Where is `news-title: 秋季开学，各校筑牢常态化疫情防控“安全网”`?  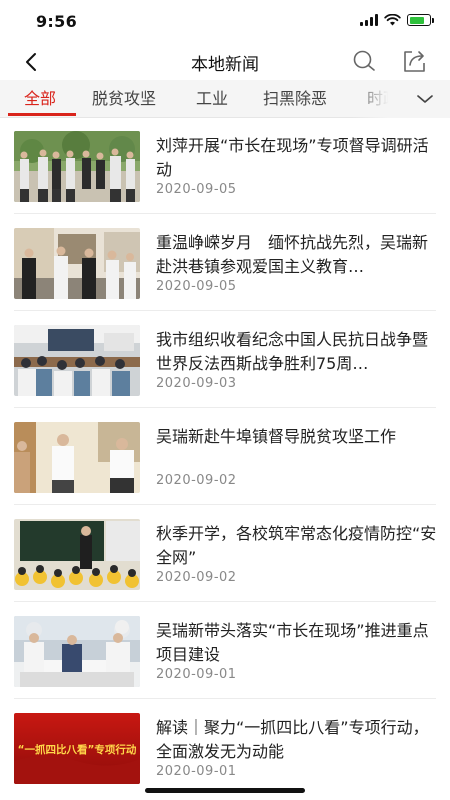 news-title: 秋季开学，各校筑牢常态化疫情防控“安全网” is located at coordinates (296, 545).